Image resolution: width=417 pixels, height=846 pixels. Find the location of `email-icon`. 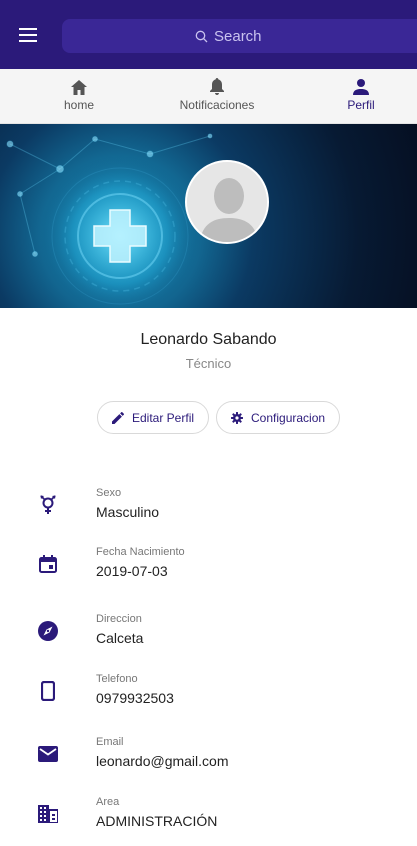

email-icon is located at coordinates (48, 754).